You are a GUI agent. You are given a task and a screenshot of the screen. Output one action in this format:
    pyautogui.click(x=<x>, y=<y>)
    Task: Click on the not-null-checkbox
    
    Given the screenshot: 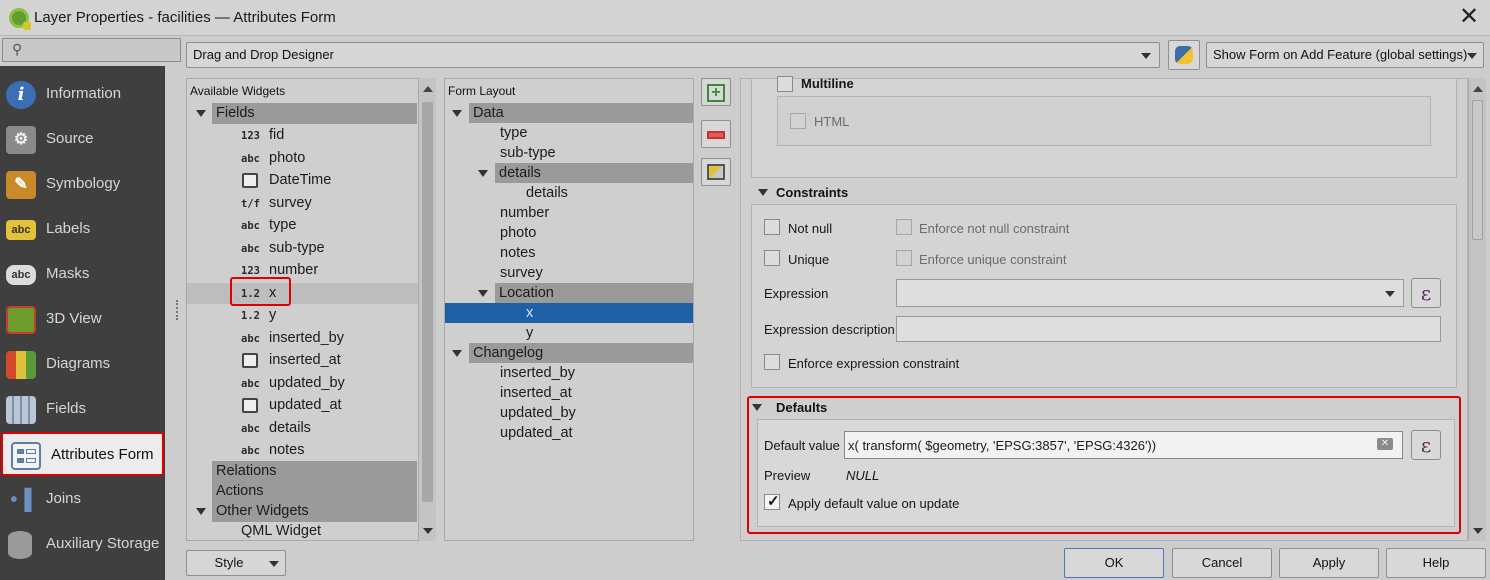 What is the action you would take?
    pyautogui.click(x=772, y=227)
    